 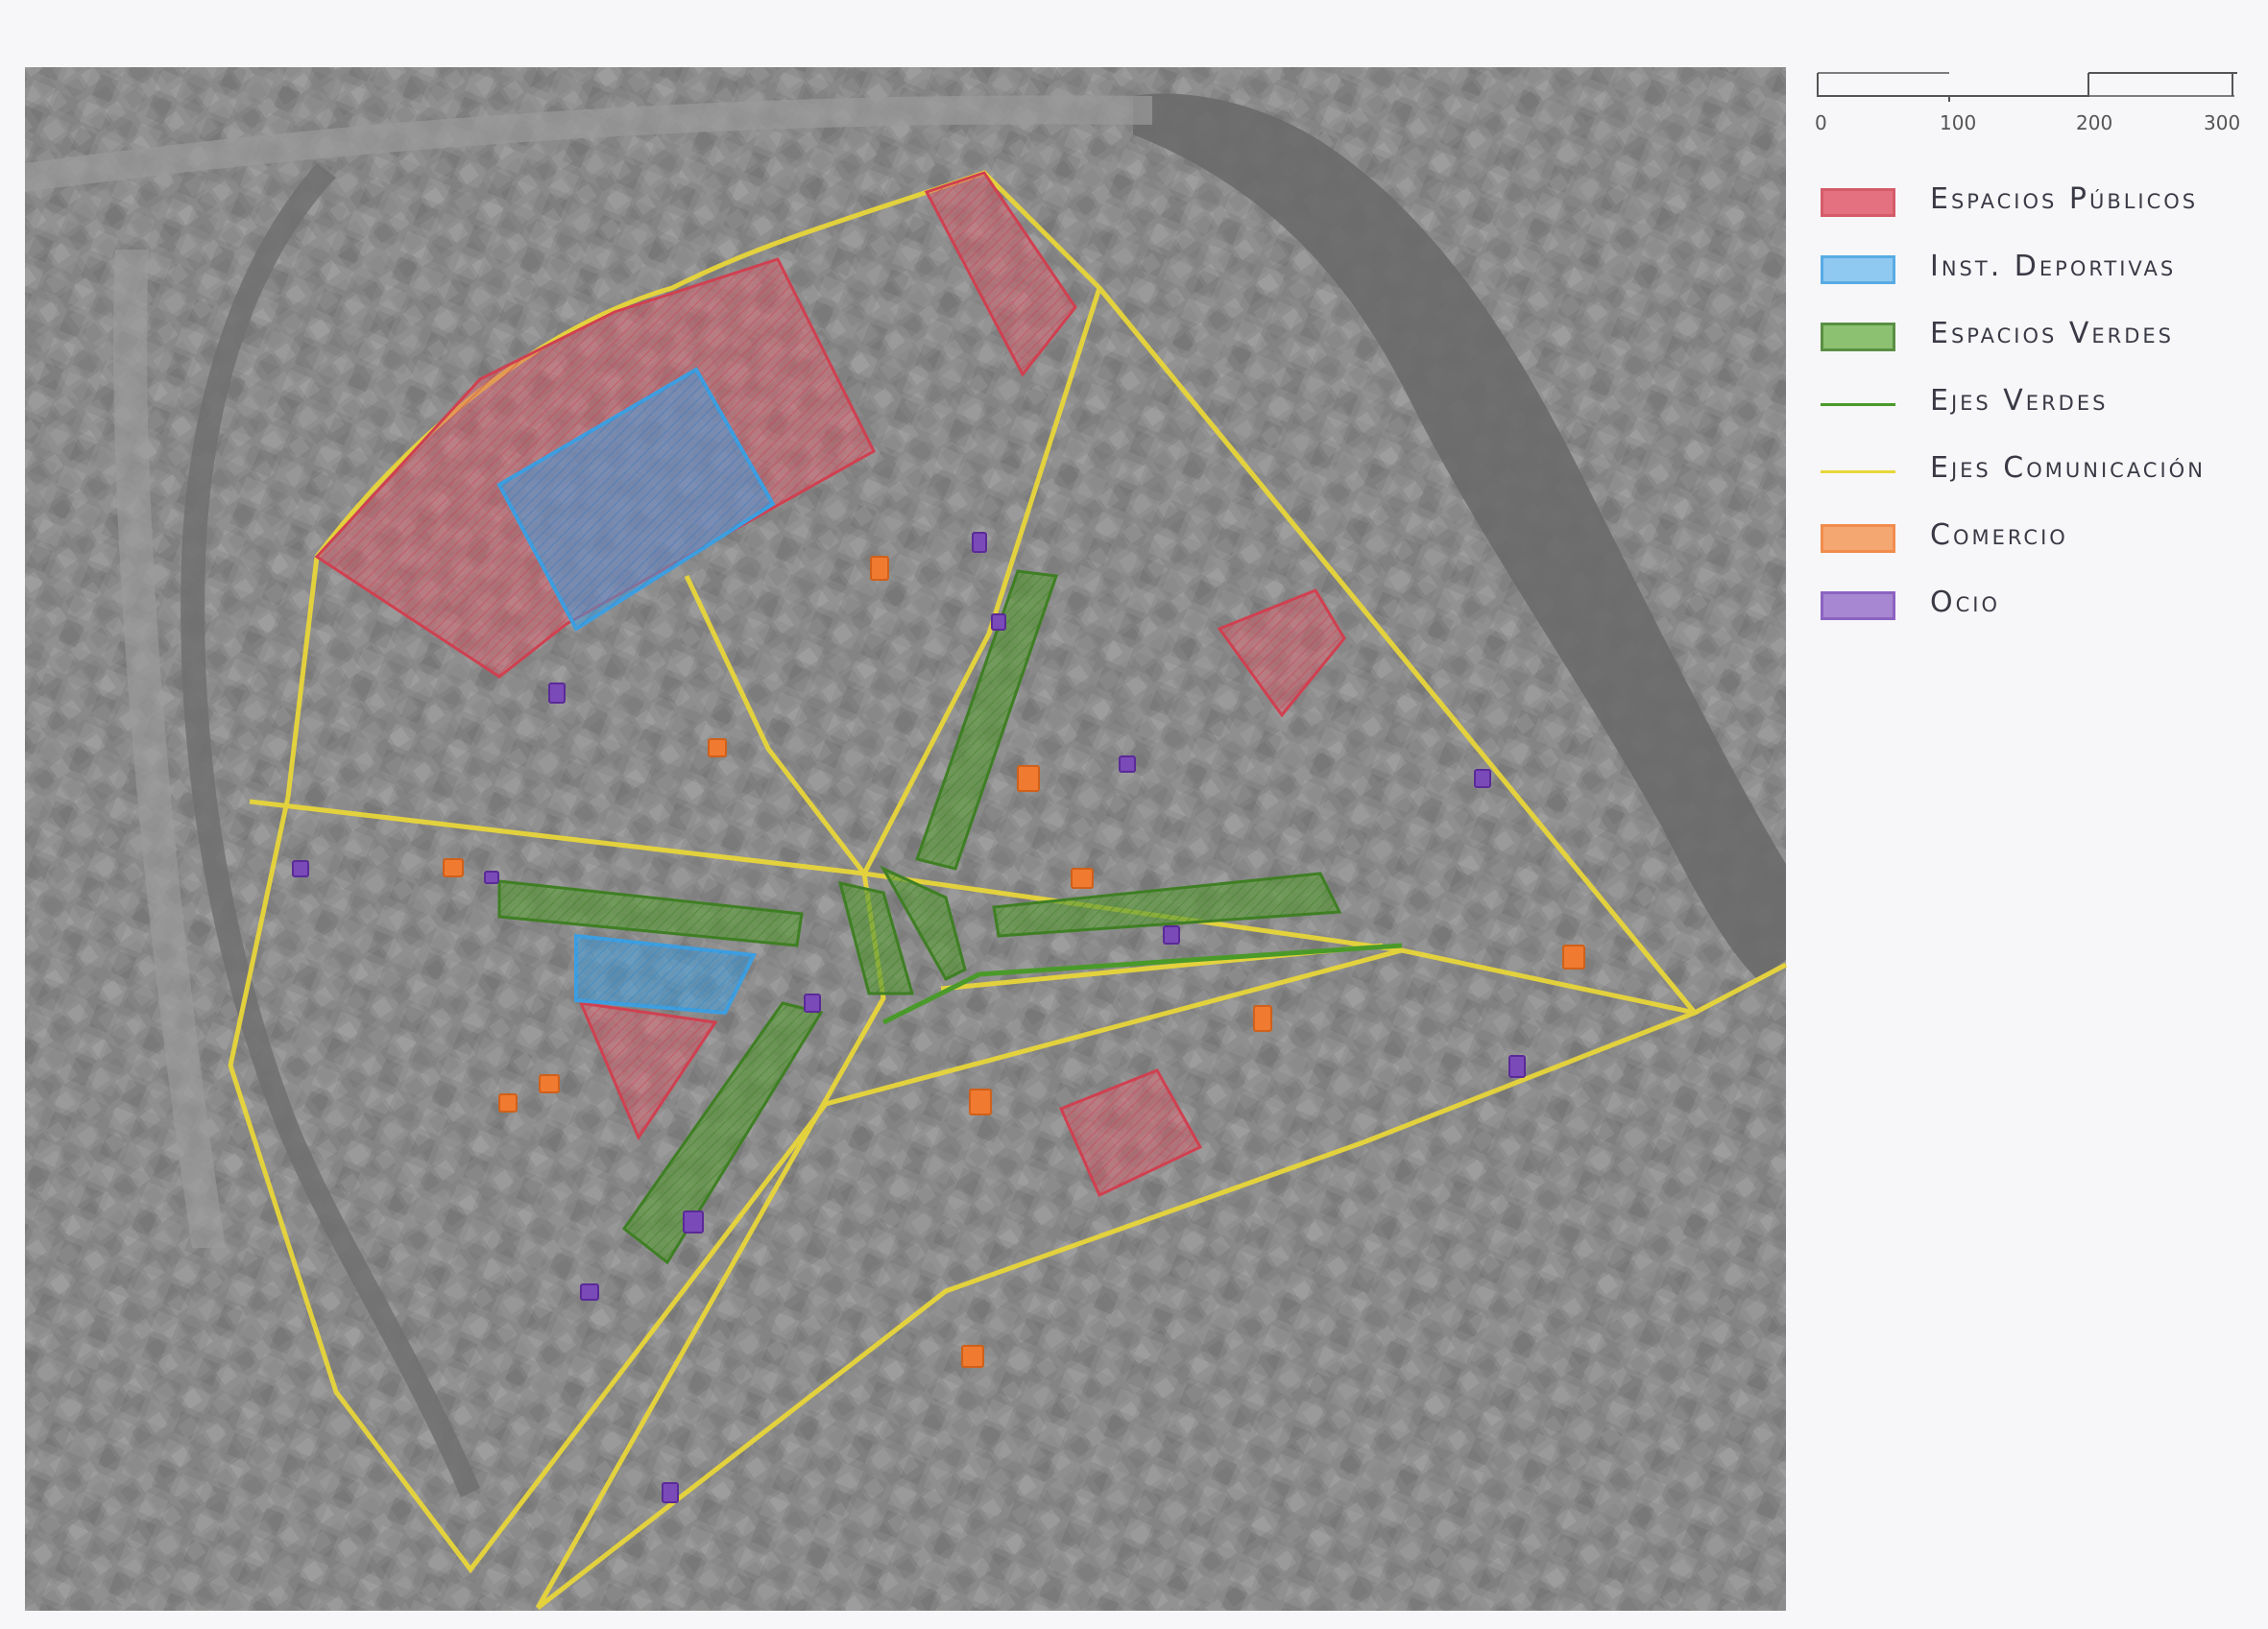 I want to click on legend-item-public-spaces: Espacios Públicos, so click(x=2026, y=206).